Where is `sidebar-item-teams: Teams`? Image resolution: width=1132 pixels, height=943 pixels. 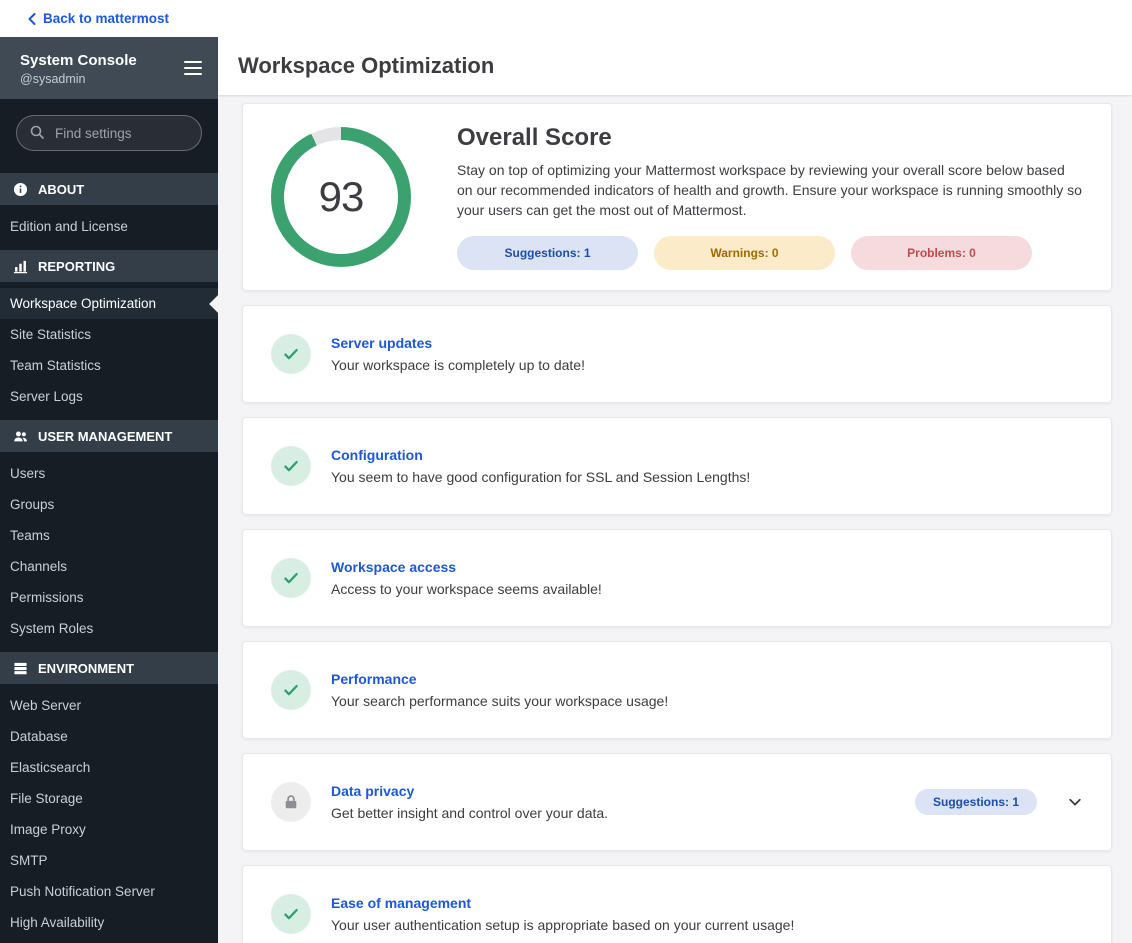
sidebar-item-teams: Teams is located at coordinates (109, 535).